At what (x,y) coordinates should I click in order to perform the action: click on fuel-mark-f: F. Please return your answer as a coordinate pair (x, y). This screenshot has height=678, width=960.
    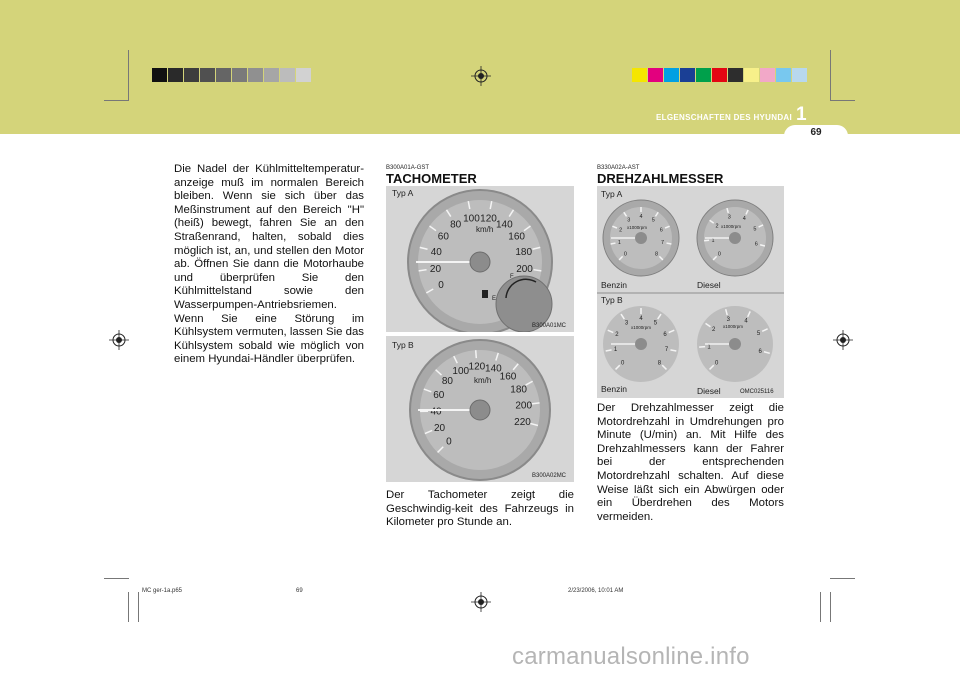
    Looking at the image, I should click on (512, 277).